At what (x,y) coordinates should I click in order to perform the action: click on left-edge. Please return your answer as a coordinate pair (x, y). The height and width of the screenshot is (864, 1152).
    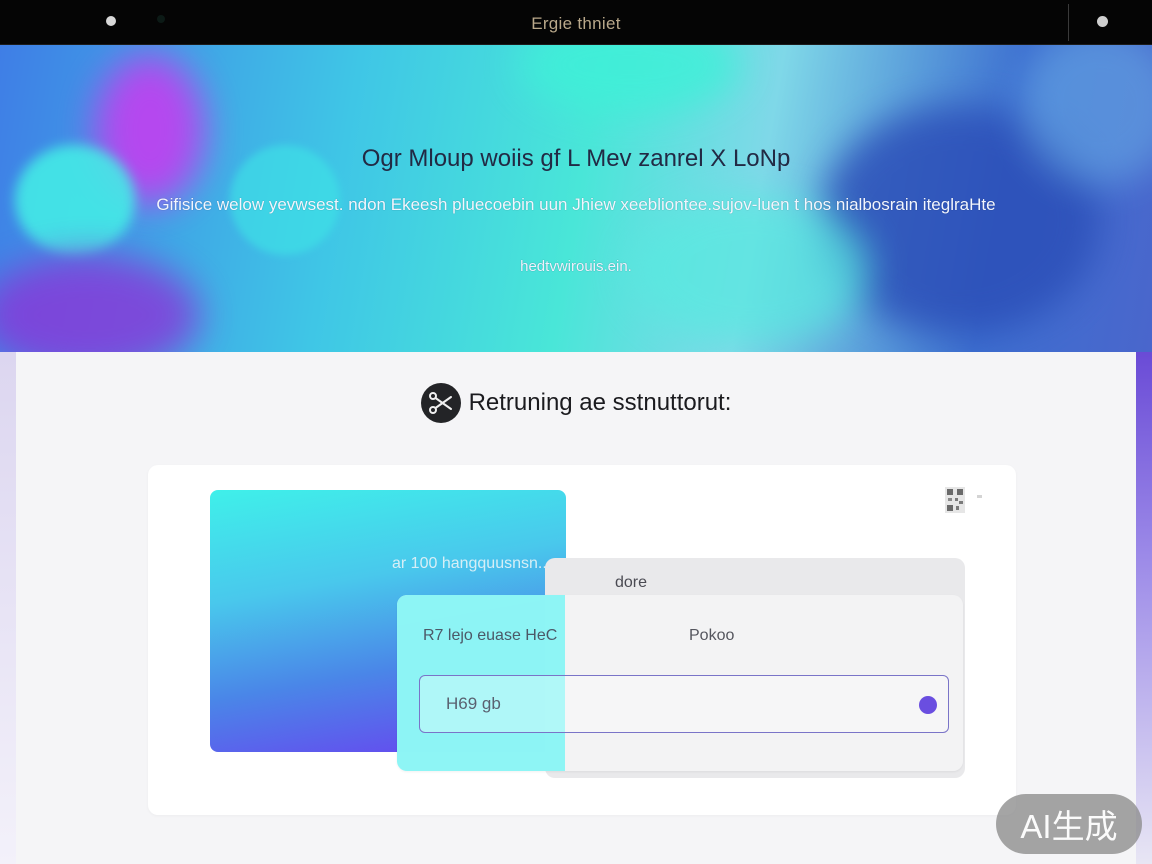
    Looking at the image, I should click on (8, 608).